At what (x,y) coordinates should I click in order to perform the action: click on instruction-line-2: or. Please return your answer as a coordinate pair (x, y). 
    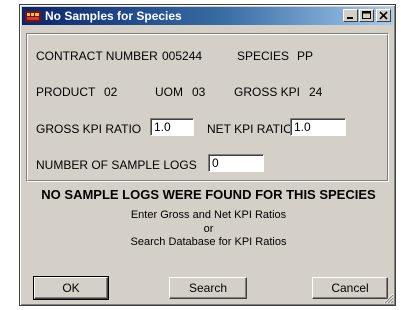
    Looking at the image, I should click on (208, 229).